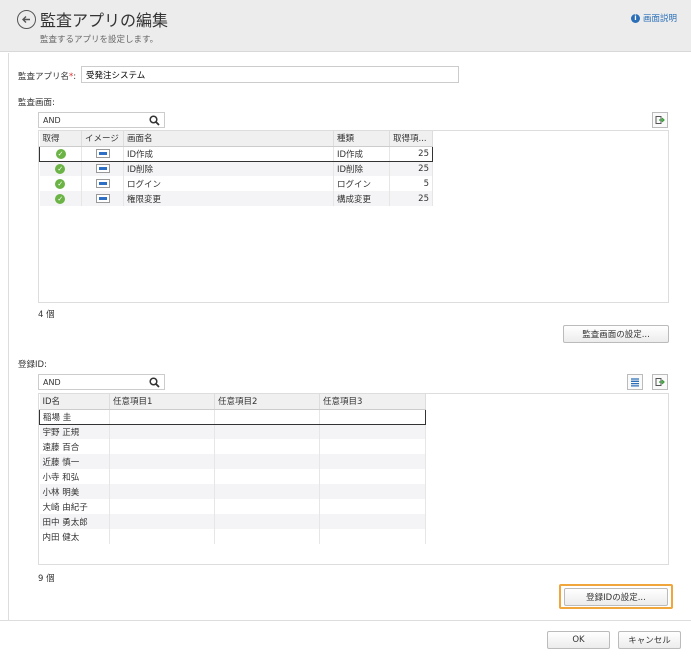  Describe the element at coordinates (372, 402) in the screenshot. I see `column-header: 任意項目3` at that location.